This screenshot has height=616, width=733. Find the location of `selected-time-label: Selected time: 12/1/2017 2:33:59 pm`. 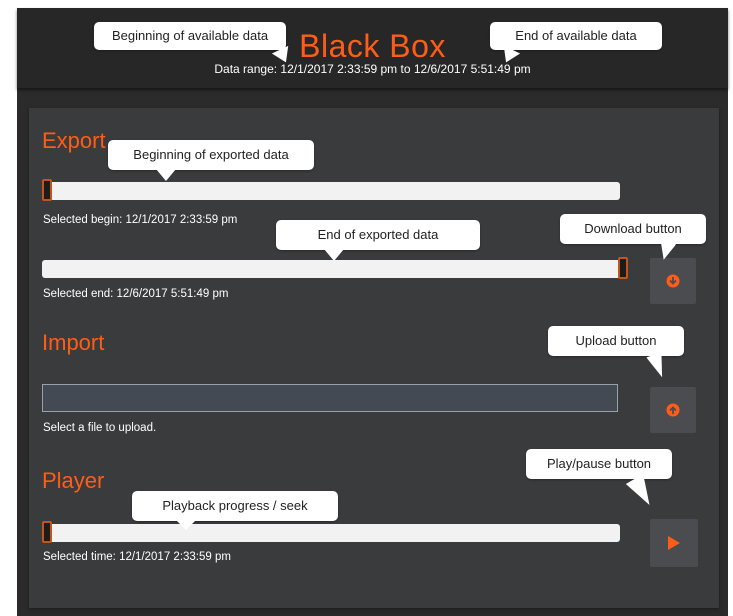

selected-time-label: Selected time: 12/1/2017 2:33:59 pm is located at coordinates (137, 557).